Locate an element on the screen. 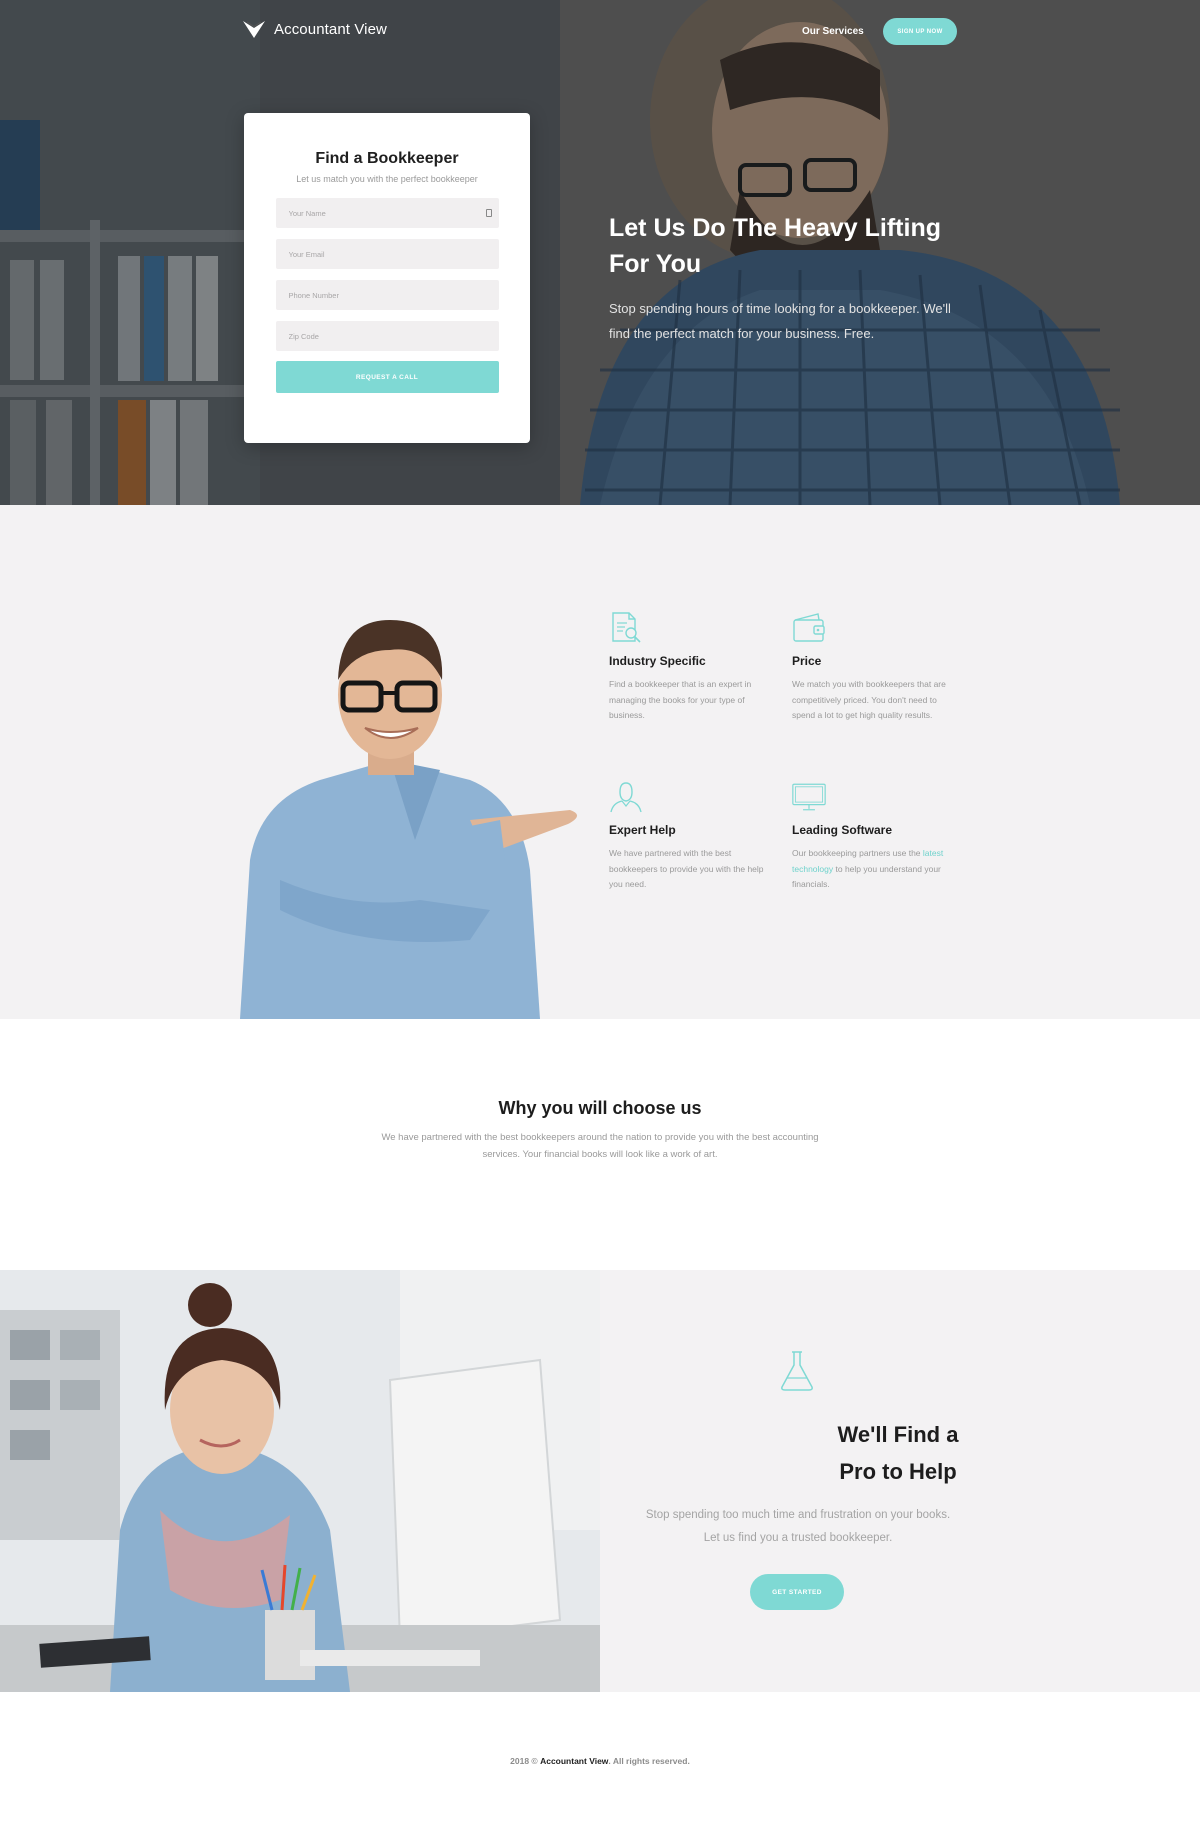  email-field is located at coordinates (387, 254).